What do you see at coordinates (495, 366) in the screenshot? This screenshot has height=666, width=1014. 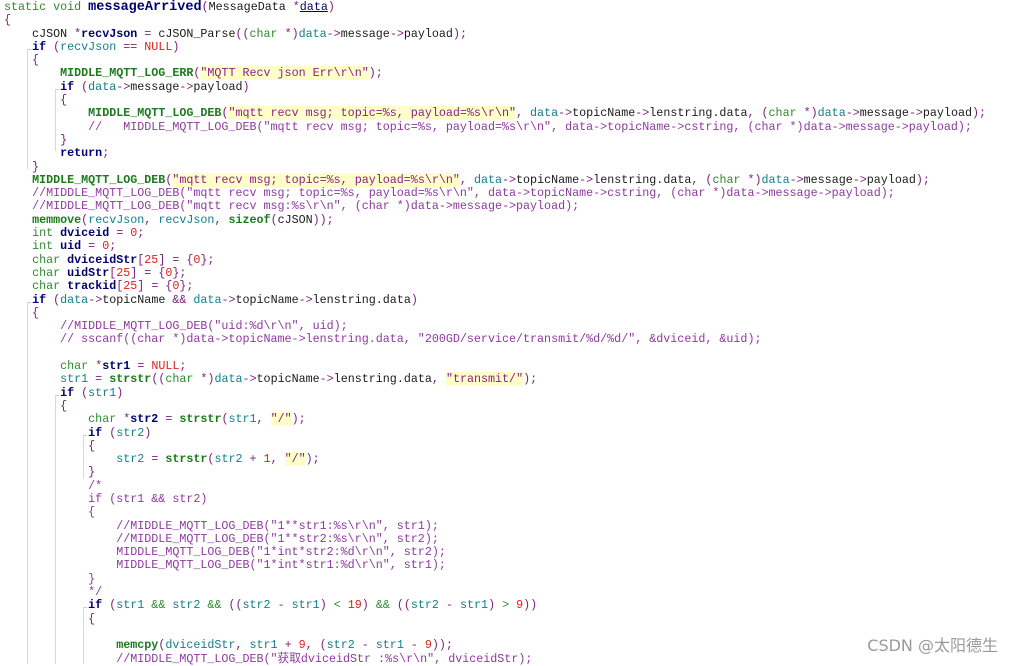 I see `code-line: char *str1 = NULL;` at bounding box center [495, 366].